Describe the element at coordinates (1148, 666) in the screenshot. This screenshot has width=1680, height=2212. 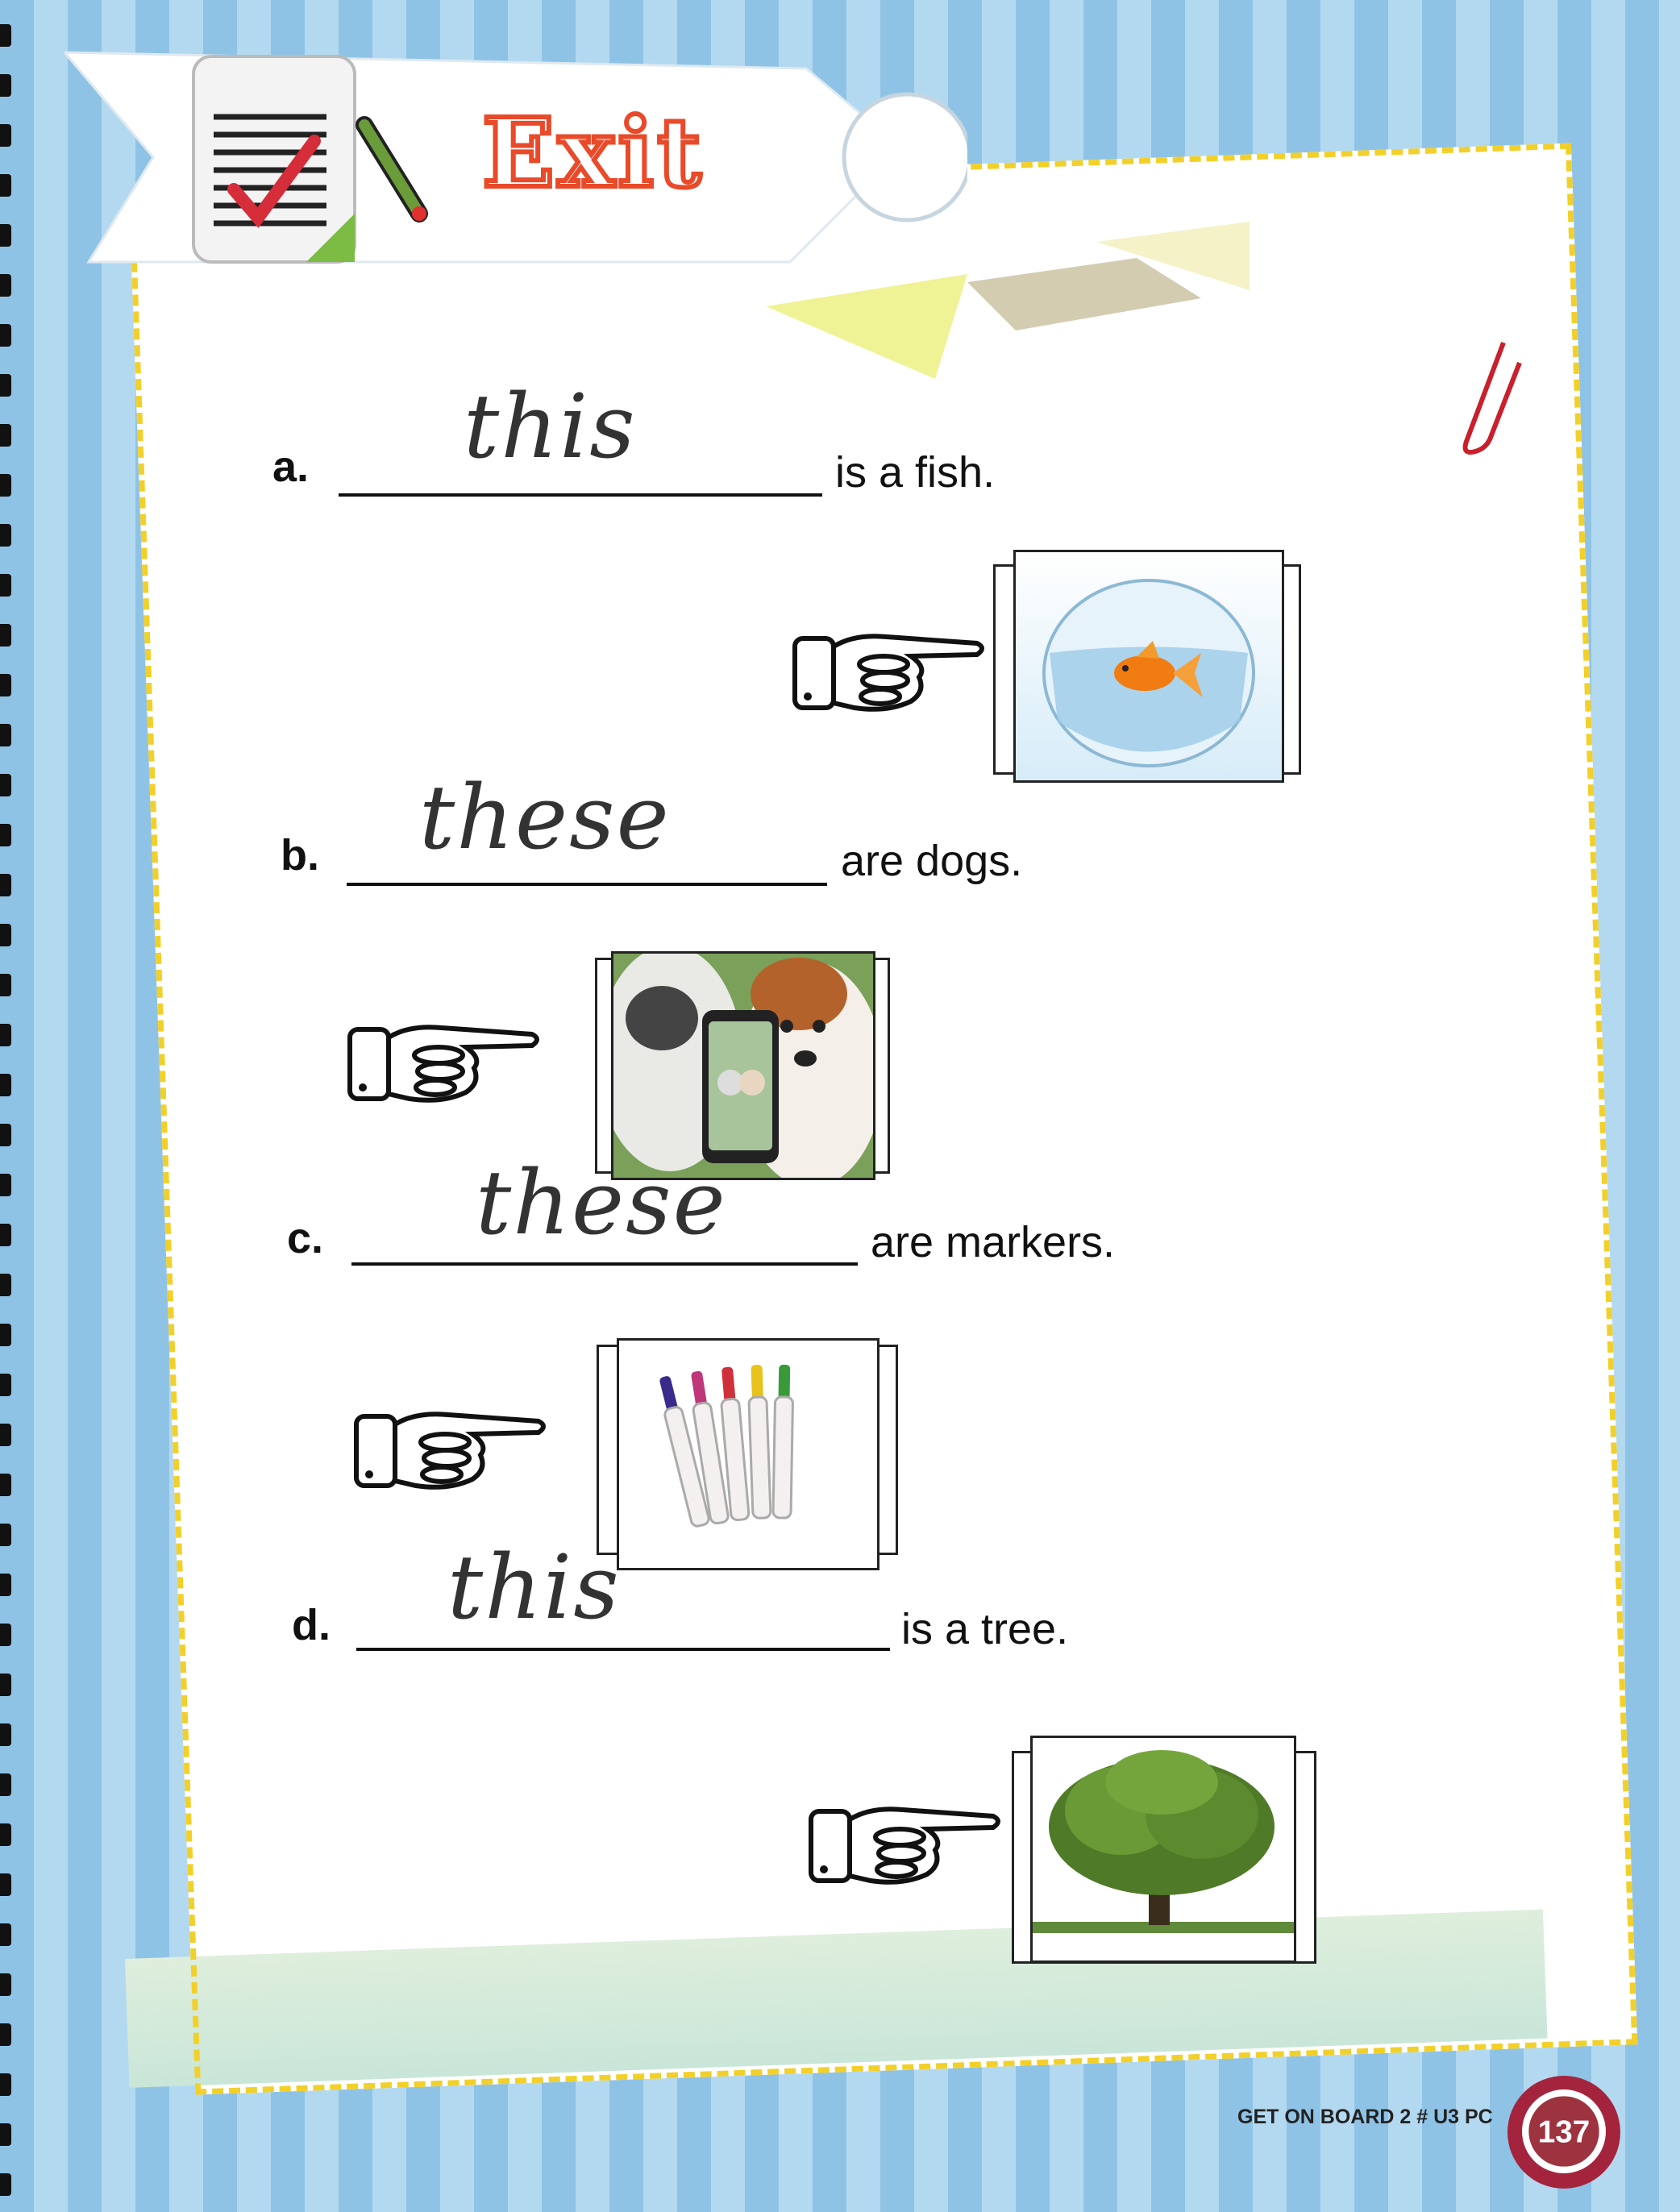
I see `goldfish-picture` at that location.